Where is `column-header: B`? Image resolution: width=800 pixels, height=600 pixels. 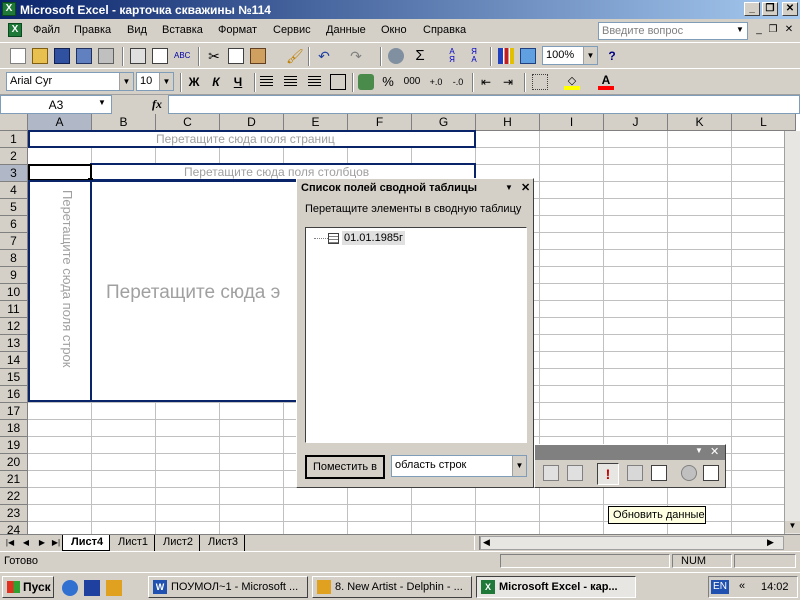 column-header: B is located at coordinates (124, 122).